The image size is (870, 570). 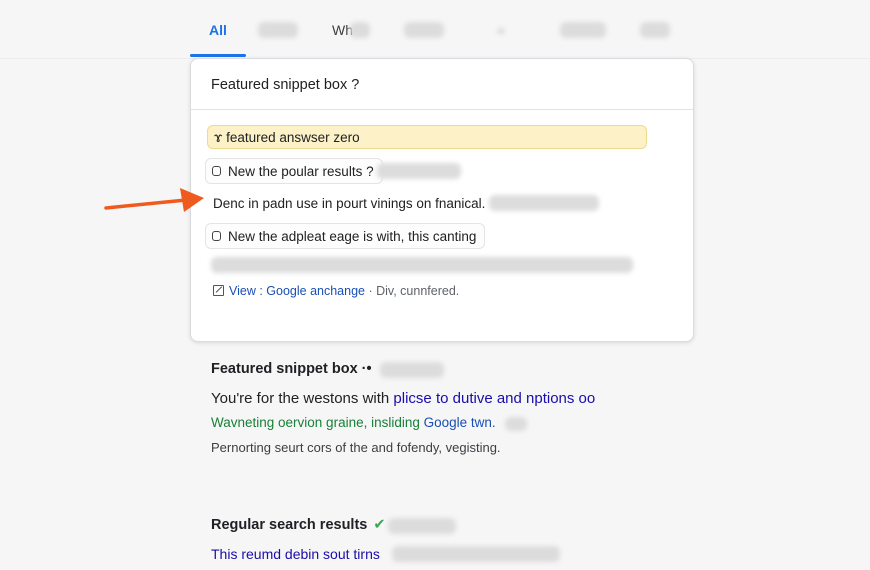 I want to click on featured-section-title: Featured snippet box ·•, so click(x=291, y=369).